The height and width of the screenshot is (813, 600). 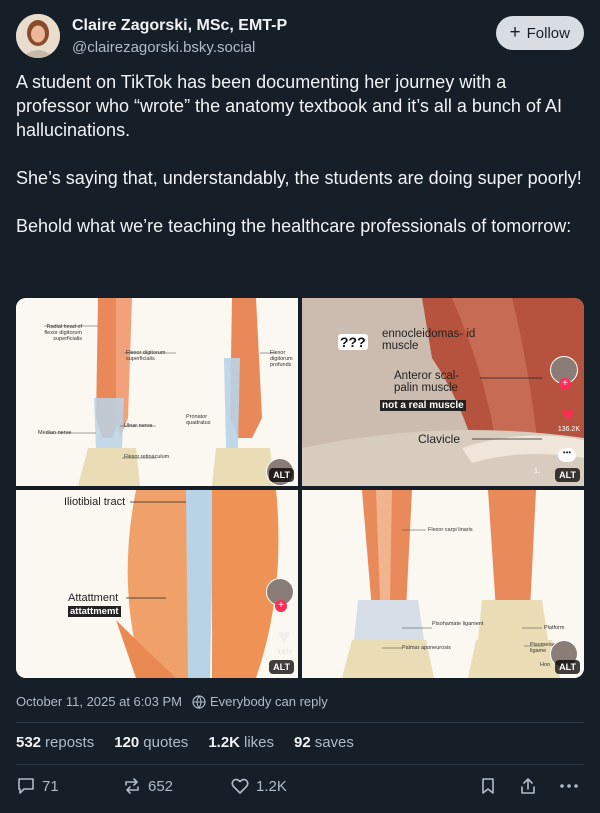 I want to click on label-median-nerve: Median nerve, so click(x=55, y=433).